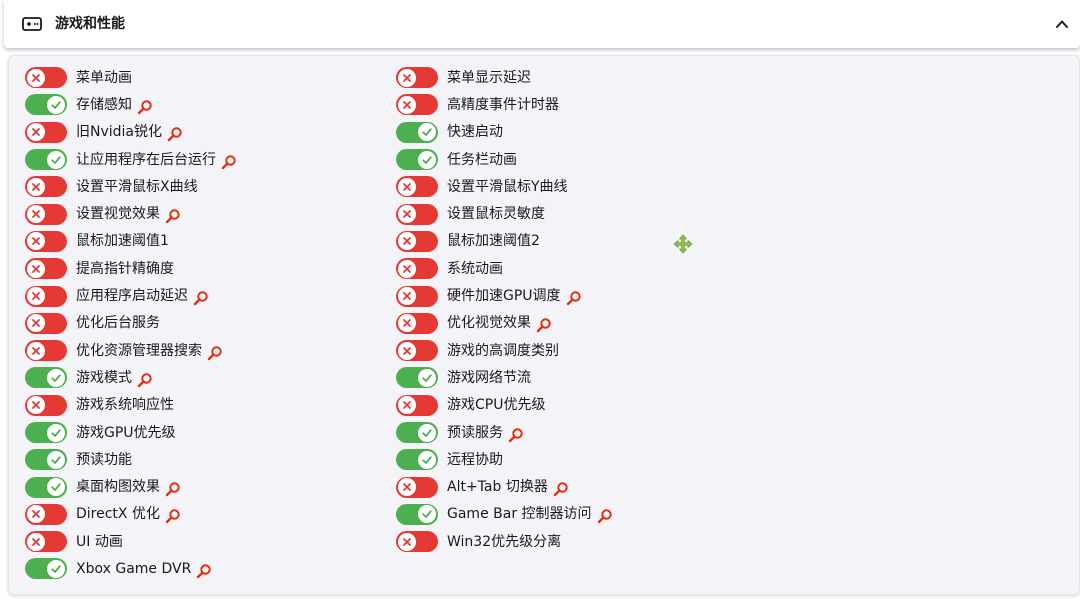 The image size is (1080, 603). What do you see at coordinates (504, 514) in the screenshot?
I see `right-toggle-row-16: Game Bar 控制器访问` at bounding box center [504, 514].